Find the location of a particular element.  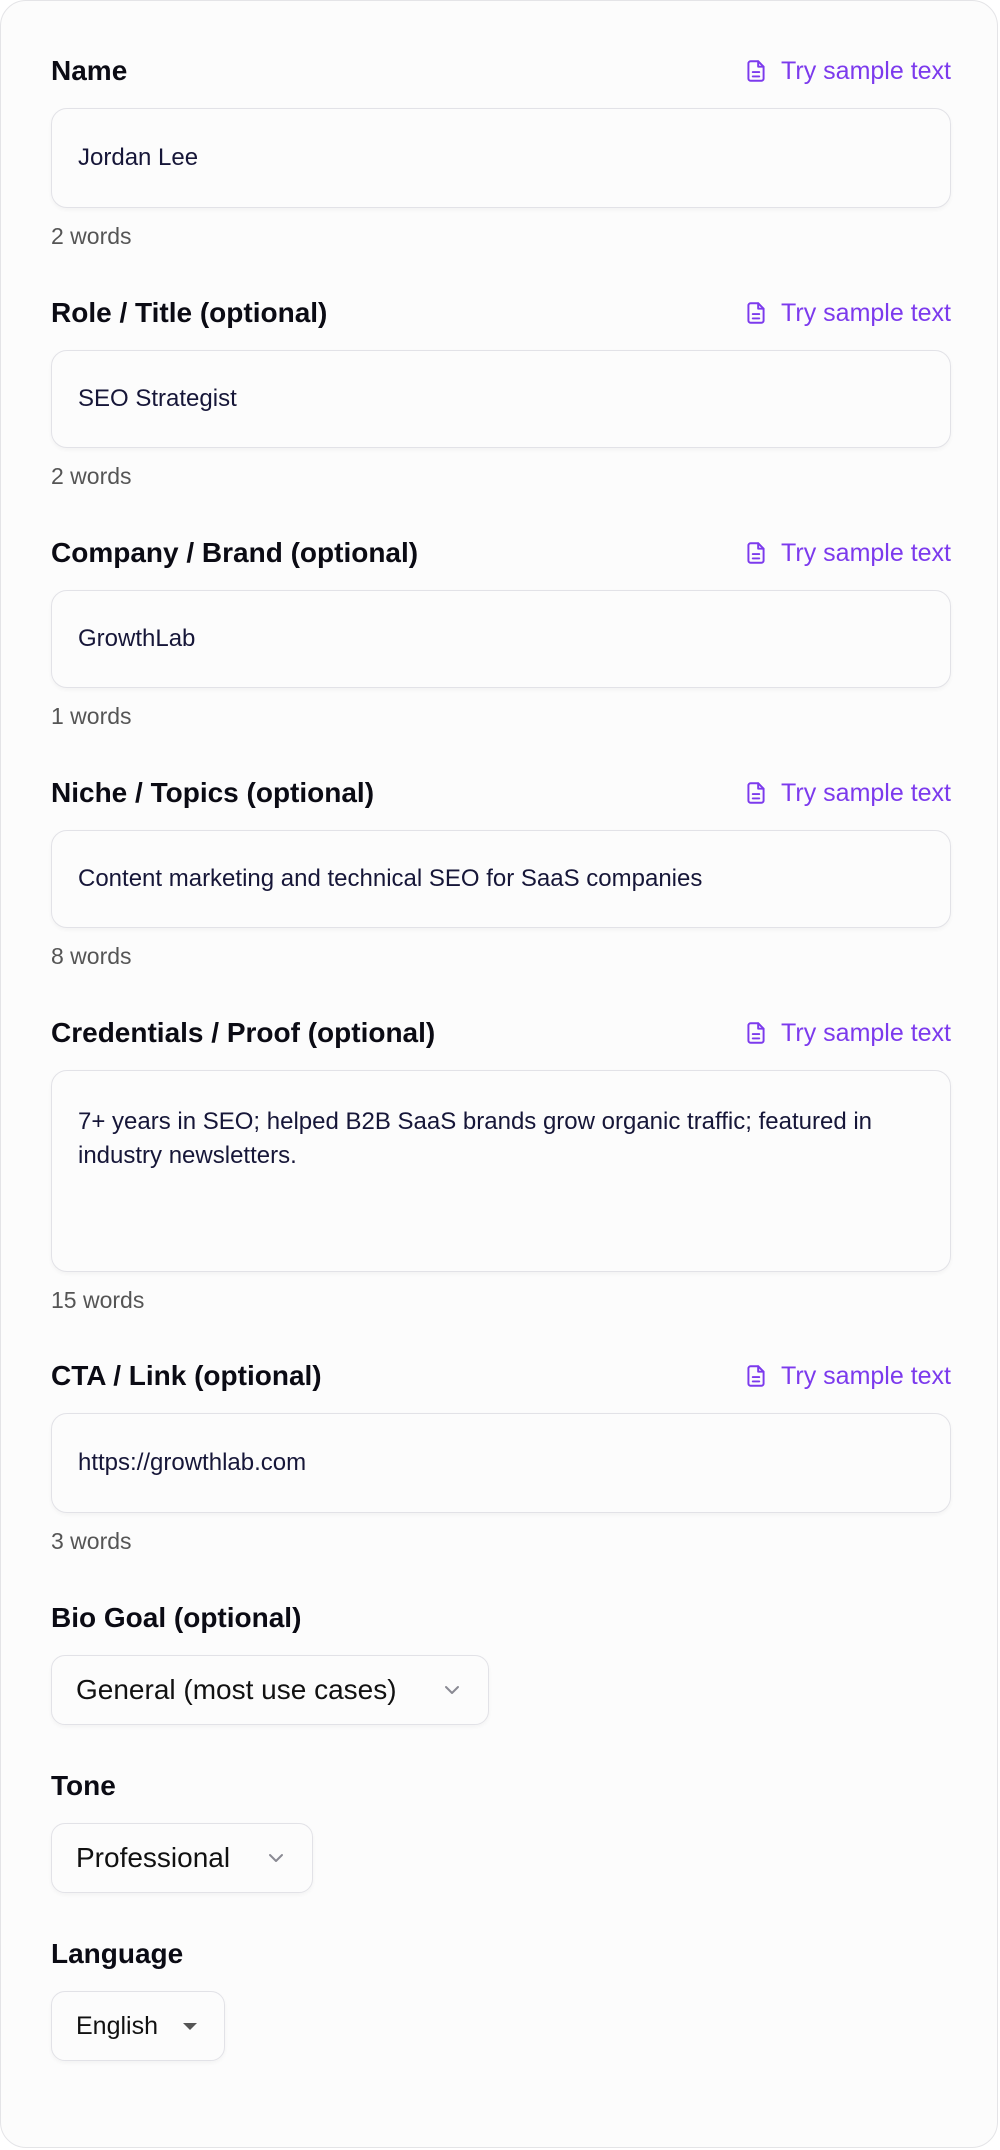

language-select: English is located at coordinates (138, 2026).